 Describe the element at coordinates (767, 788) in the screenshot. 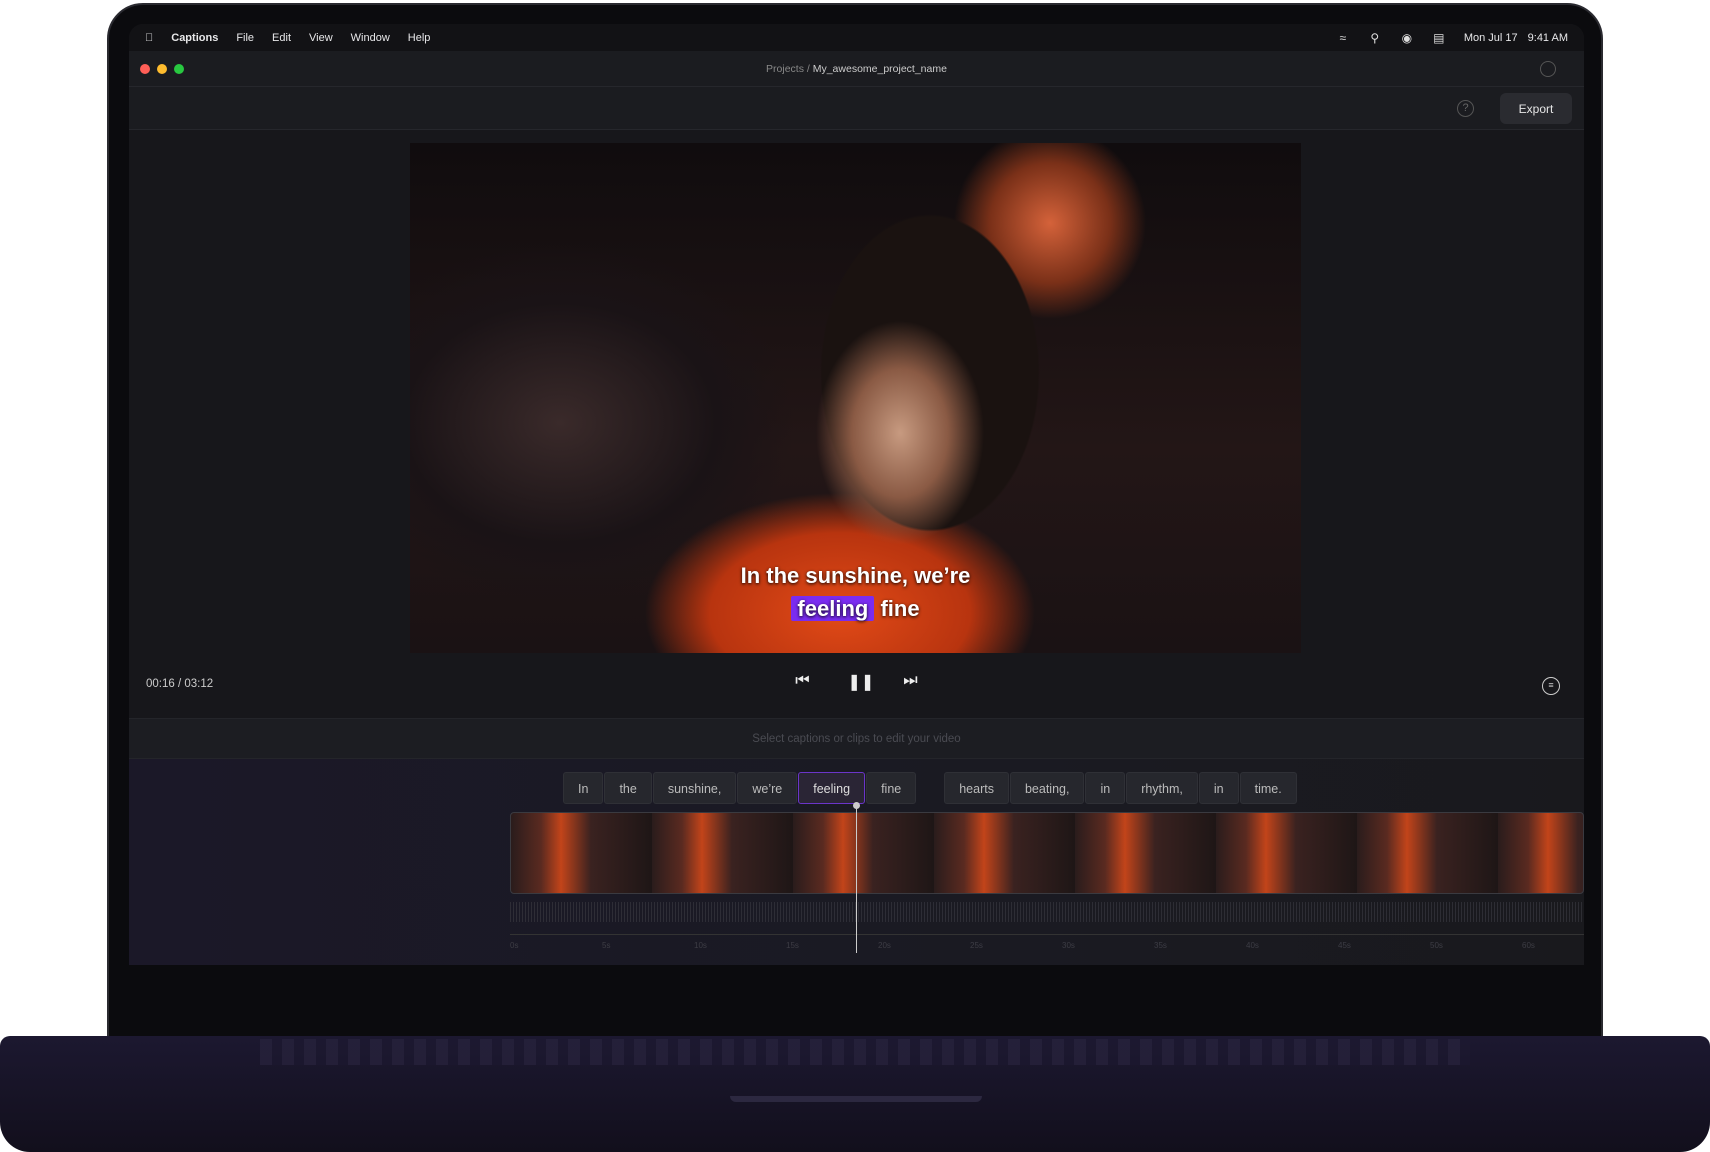

I see `word-chip: we’re` at that location.